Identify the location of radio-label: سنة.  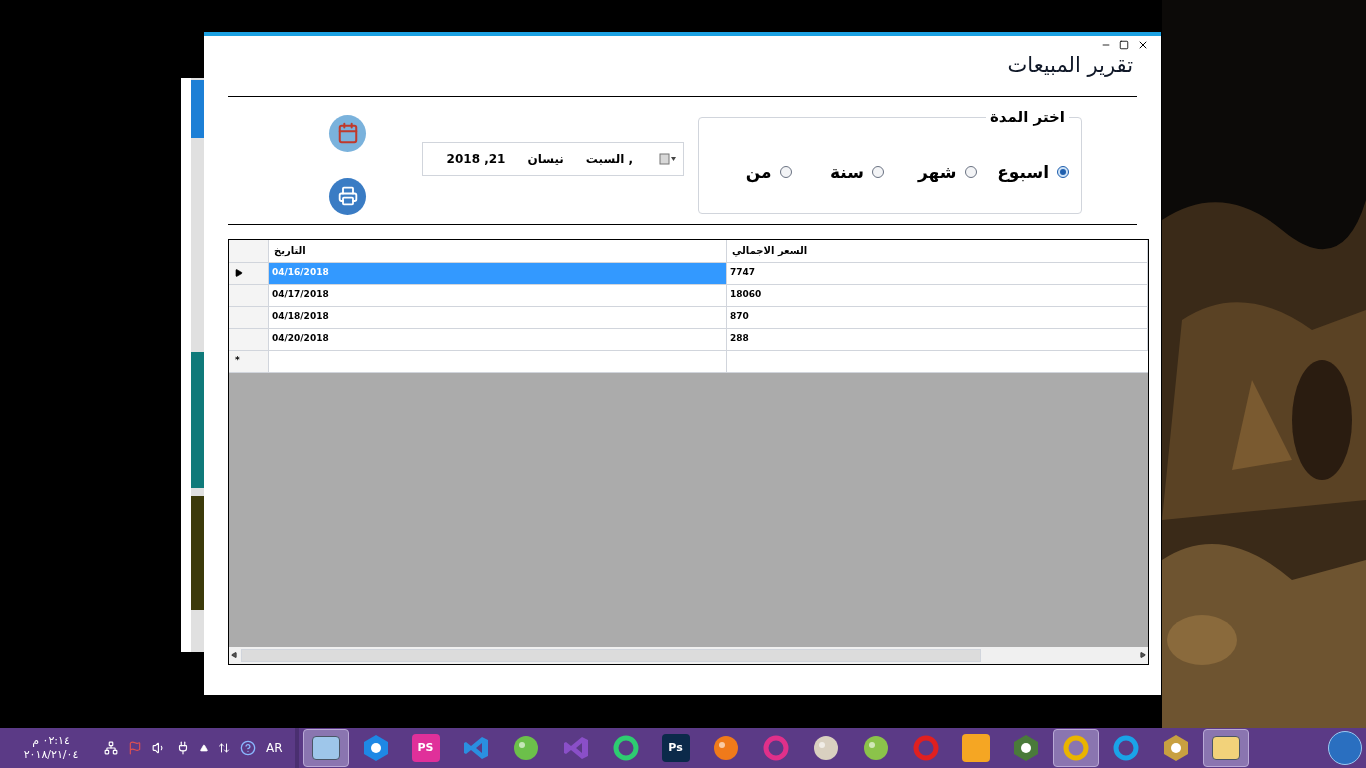
(847, 172).